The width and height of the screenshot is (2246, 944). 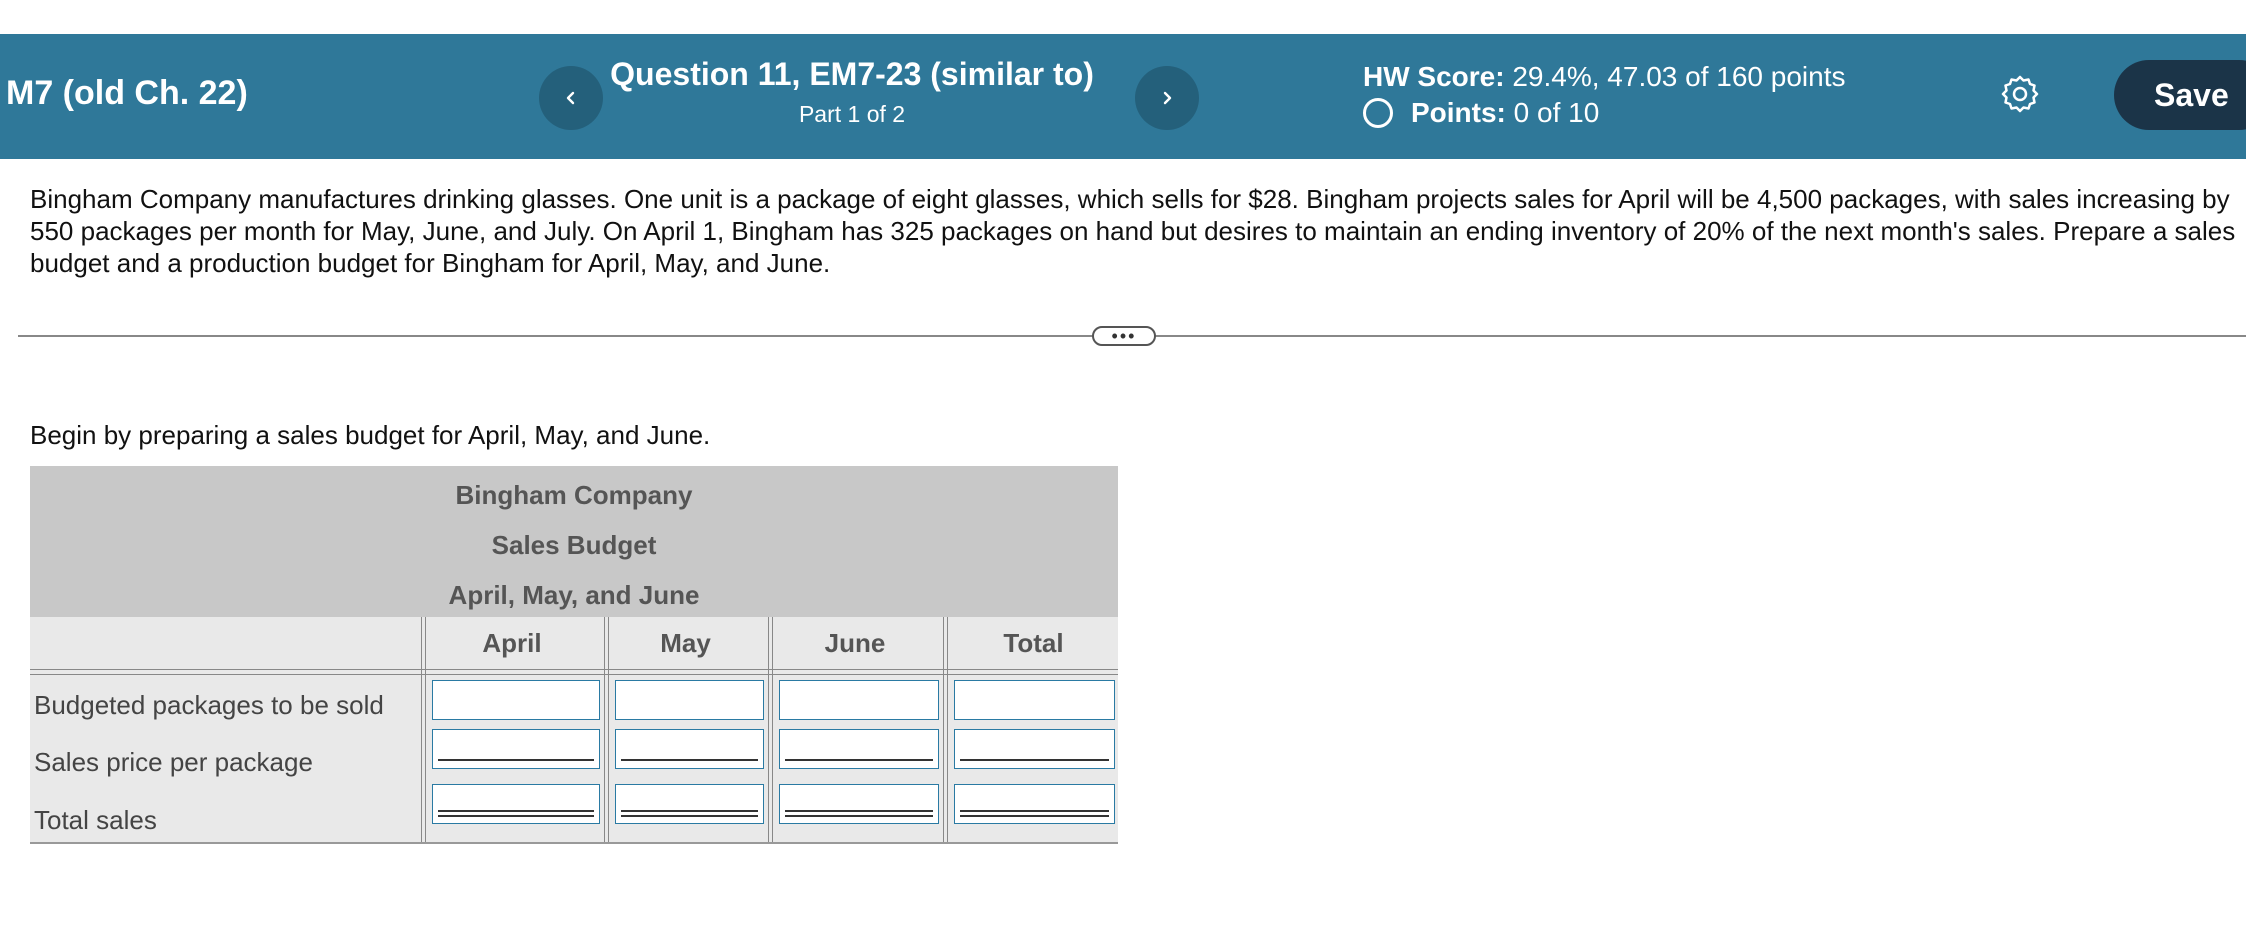 I want to click on may-packages-input, so click(x=689, y=700).